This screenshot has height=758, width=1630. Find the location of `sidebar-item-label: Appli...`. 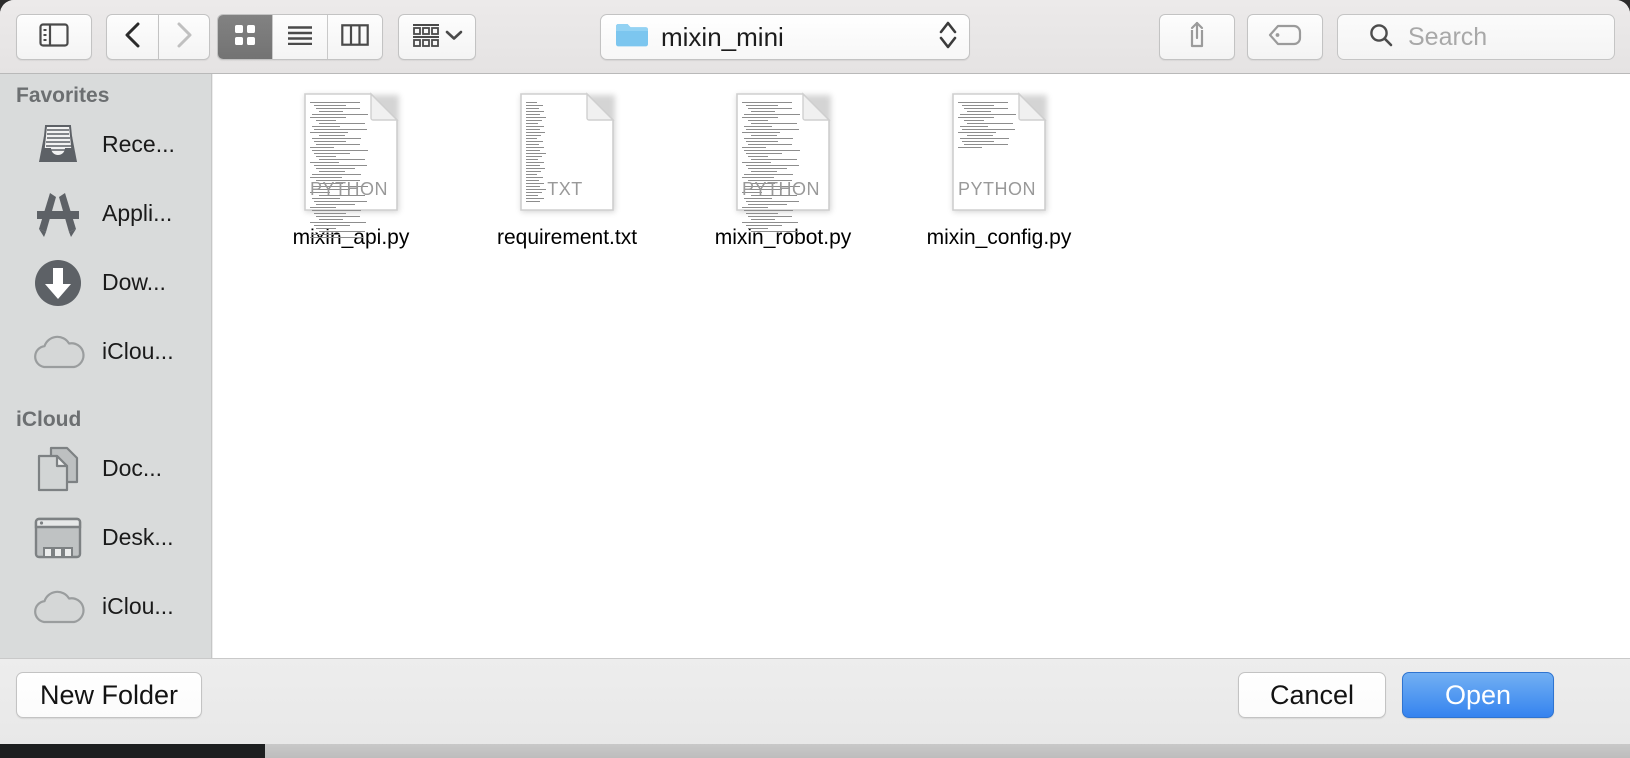

sidebar-item-label: Appli... is located at coordinates (137, 213).